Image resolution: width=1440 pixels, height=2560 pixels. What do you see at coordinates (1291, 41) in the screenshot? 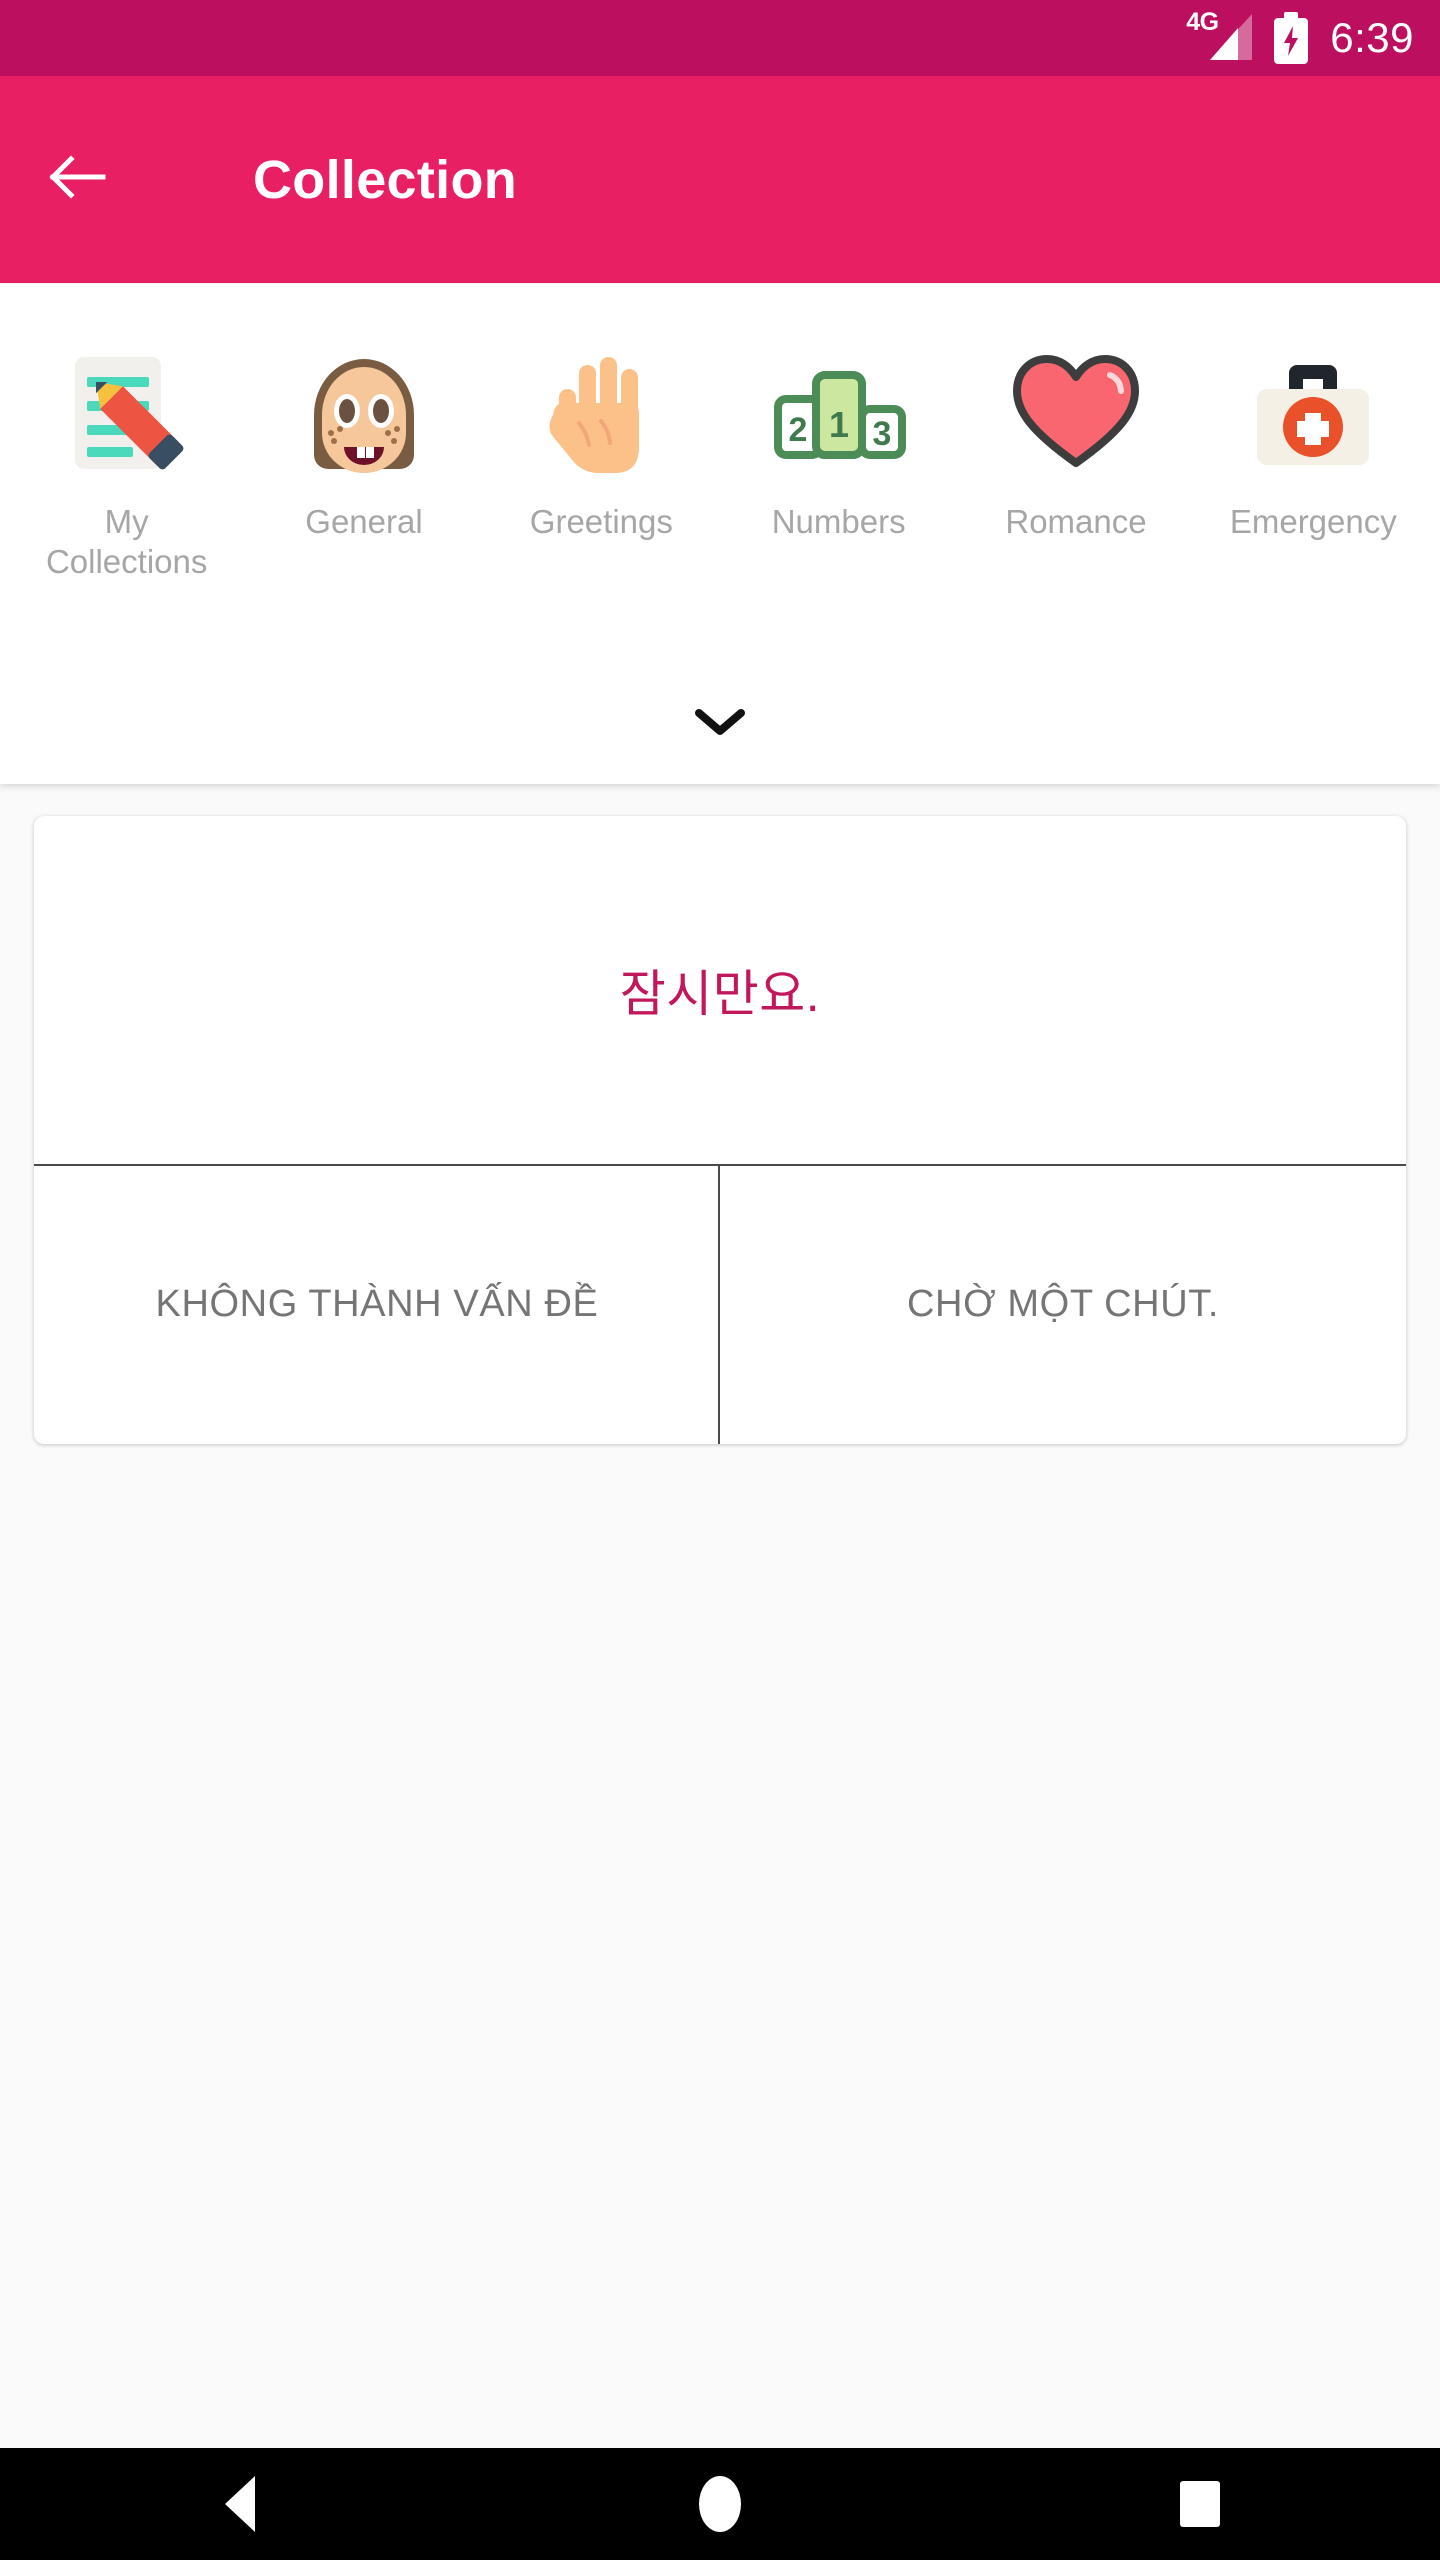
I see `charging-bolt-icon` at bounding box center [1291, 41].